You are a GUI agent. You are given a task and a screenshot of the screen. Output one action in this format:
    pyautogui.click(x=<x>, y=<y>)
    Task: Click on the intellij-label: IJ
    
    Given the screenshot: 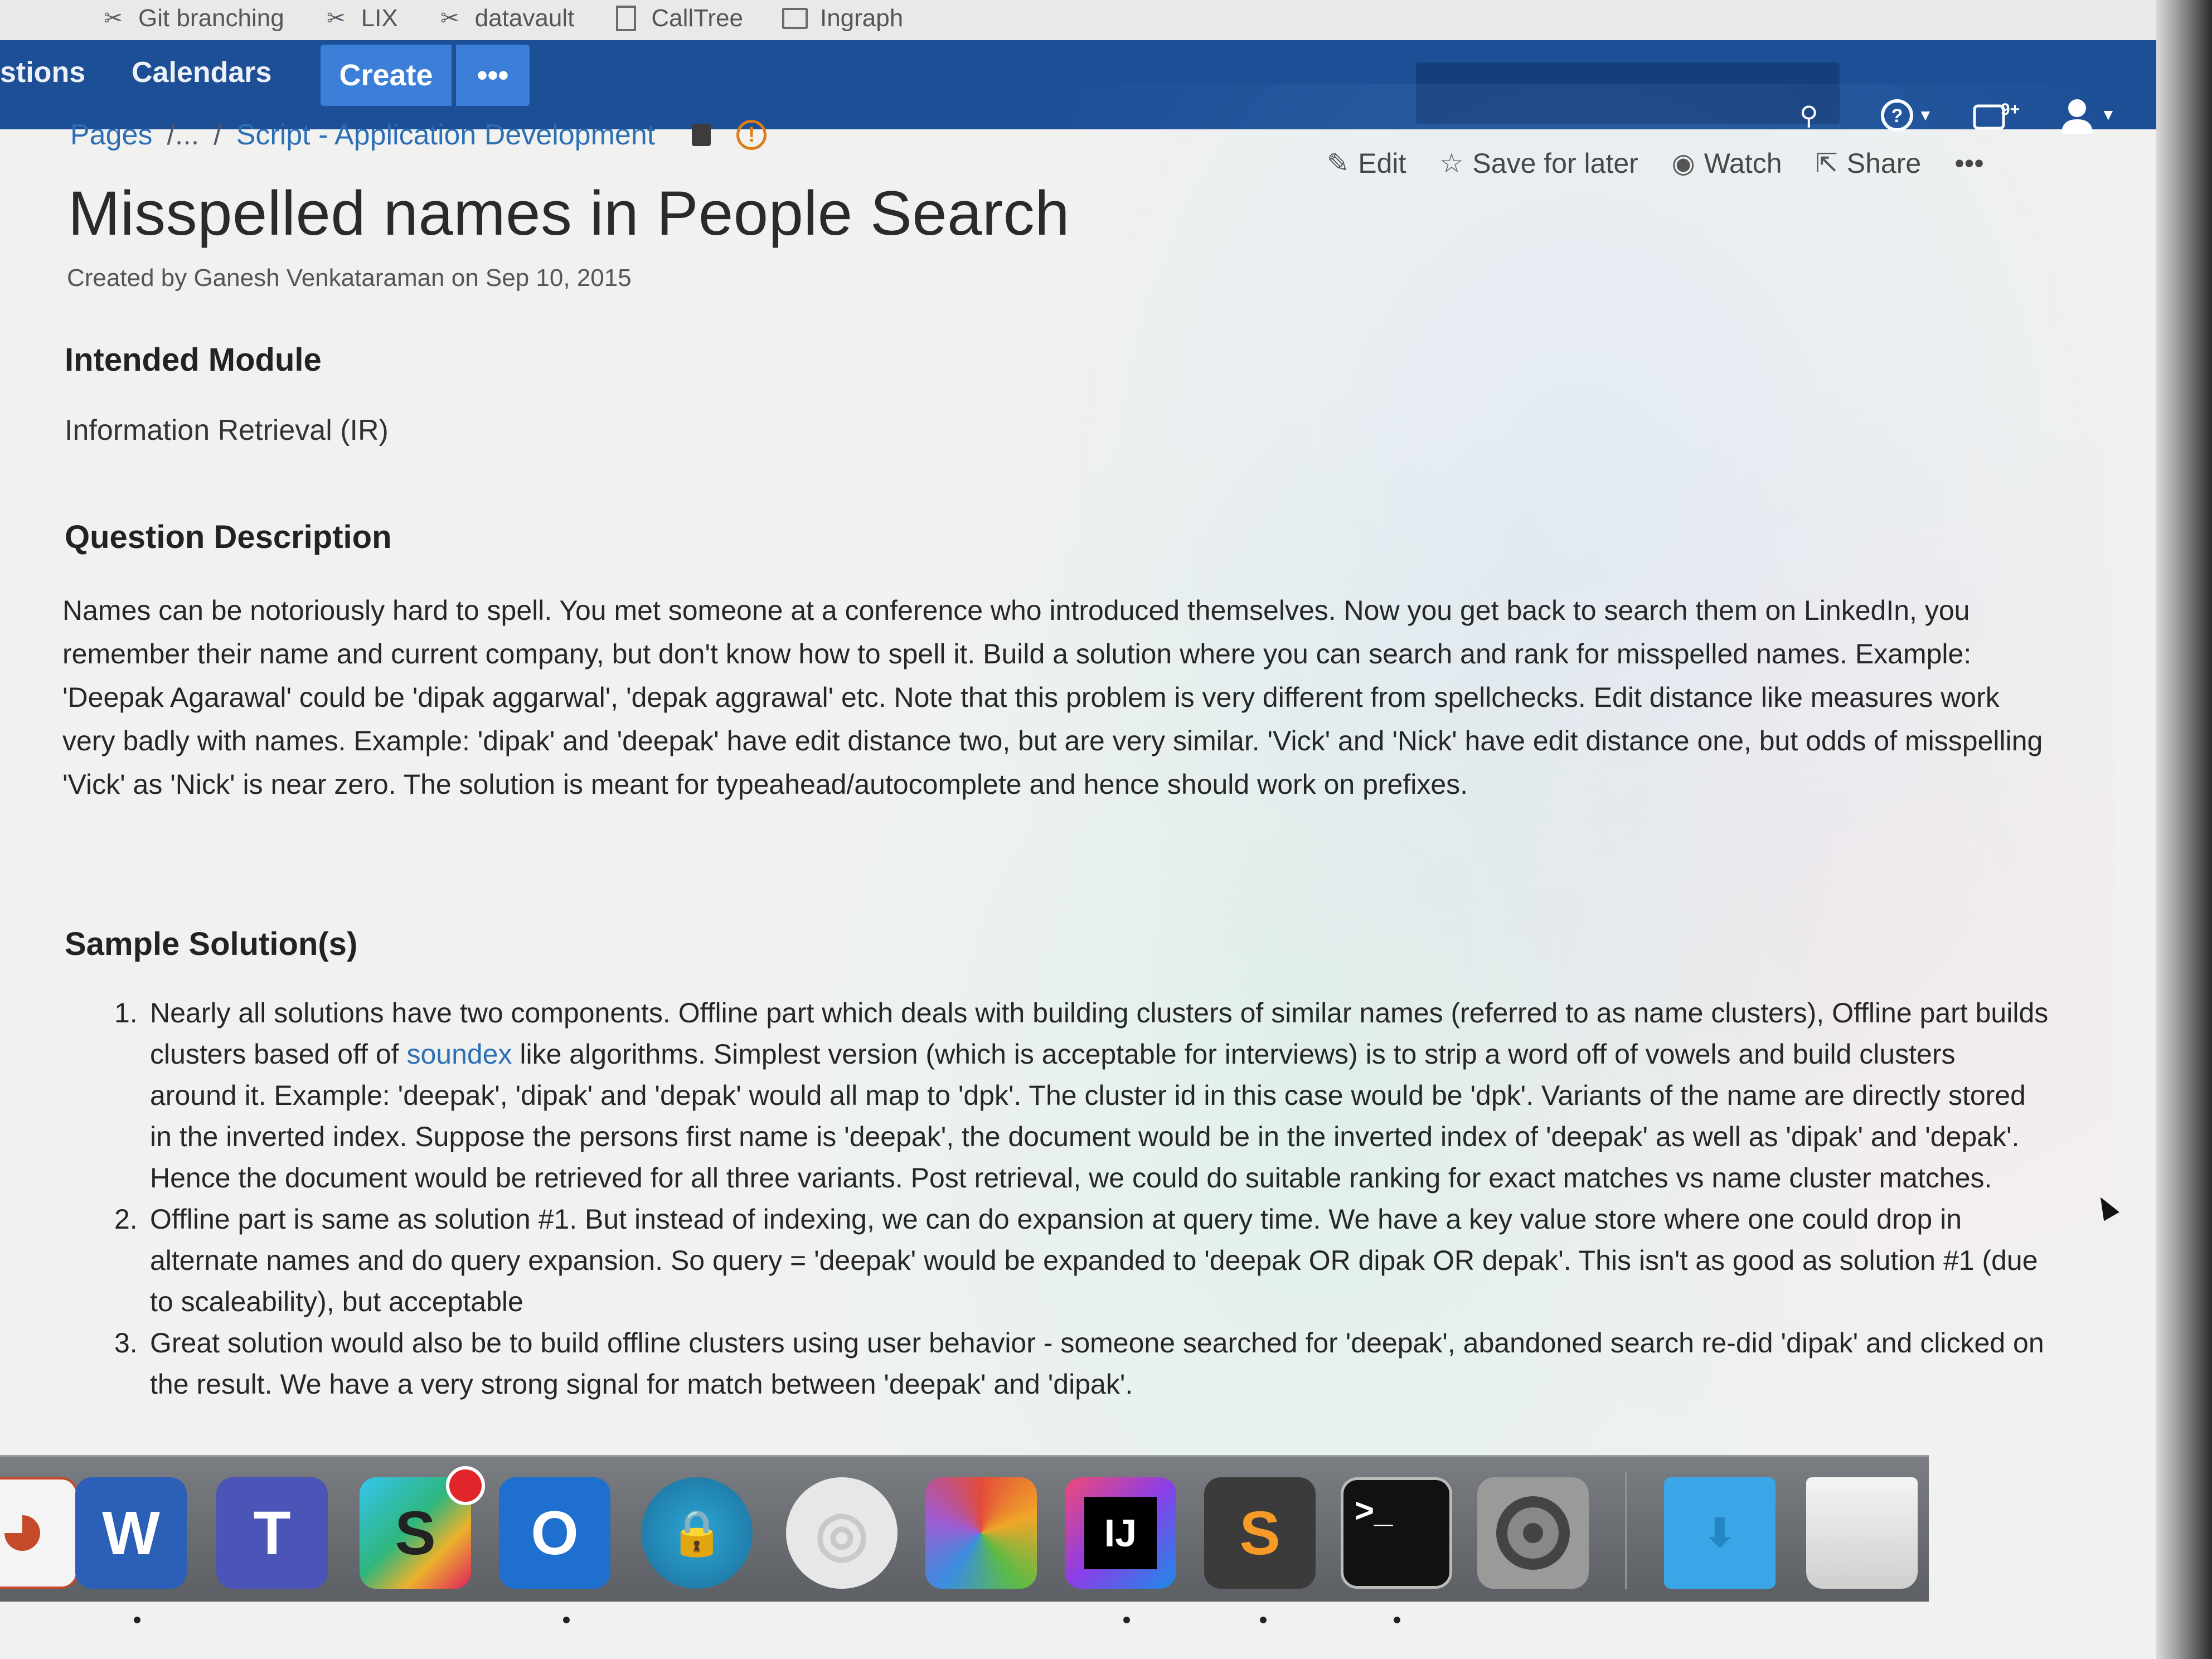 What is the action you would take?
    pyautogui.click(x=1120, y=1533)
    